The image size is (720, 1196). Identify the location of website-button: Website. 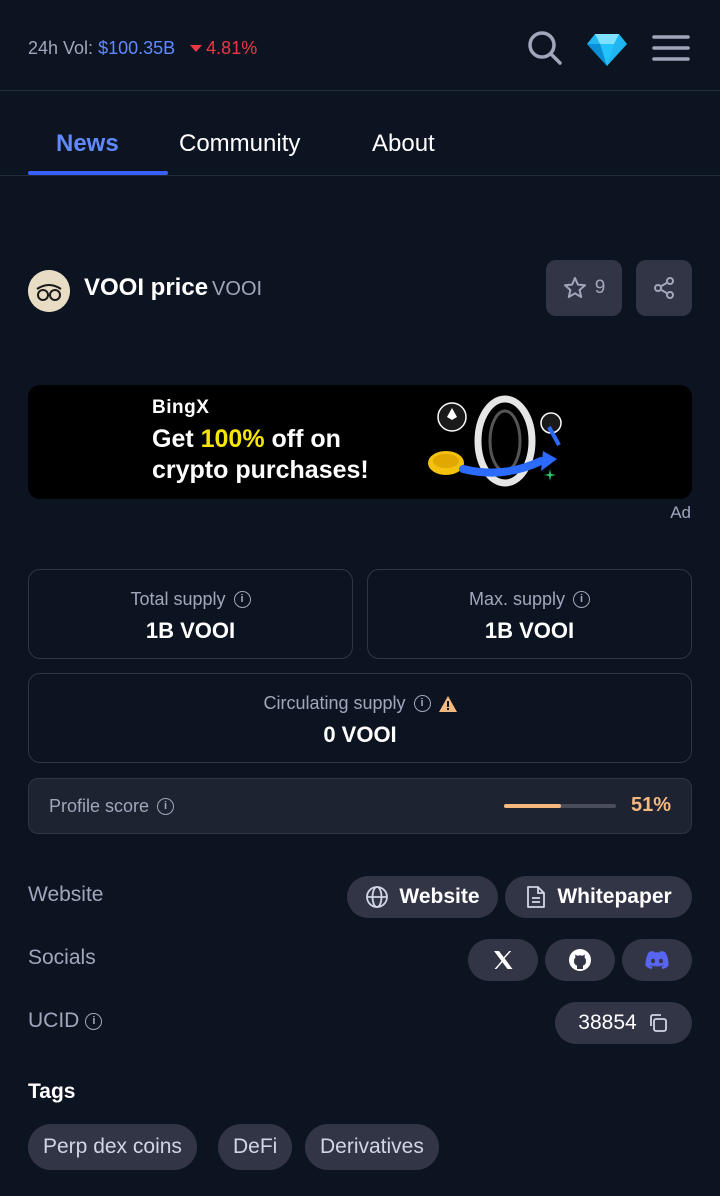
(422, 897).